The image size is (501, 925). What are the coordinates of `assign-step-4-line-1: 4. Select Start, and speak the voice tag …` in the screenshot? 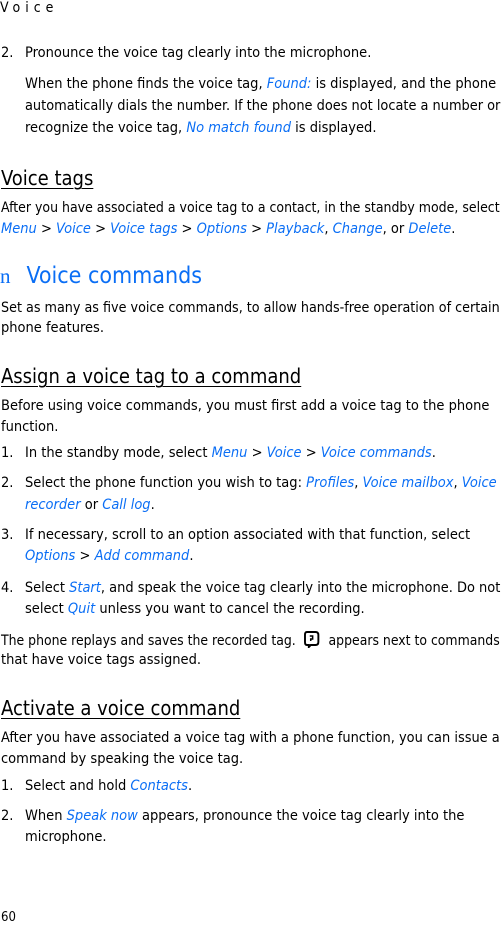 It's located at (251, 588).